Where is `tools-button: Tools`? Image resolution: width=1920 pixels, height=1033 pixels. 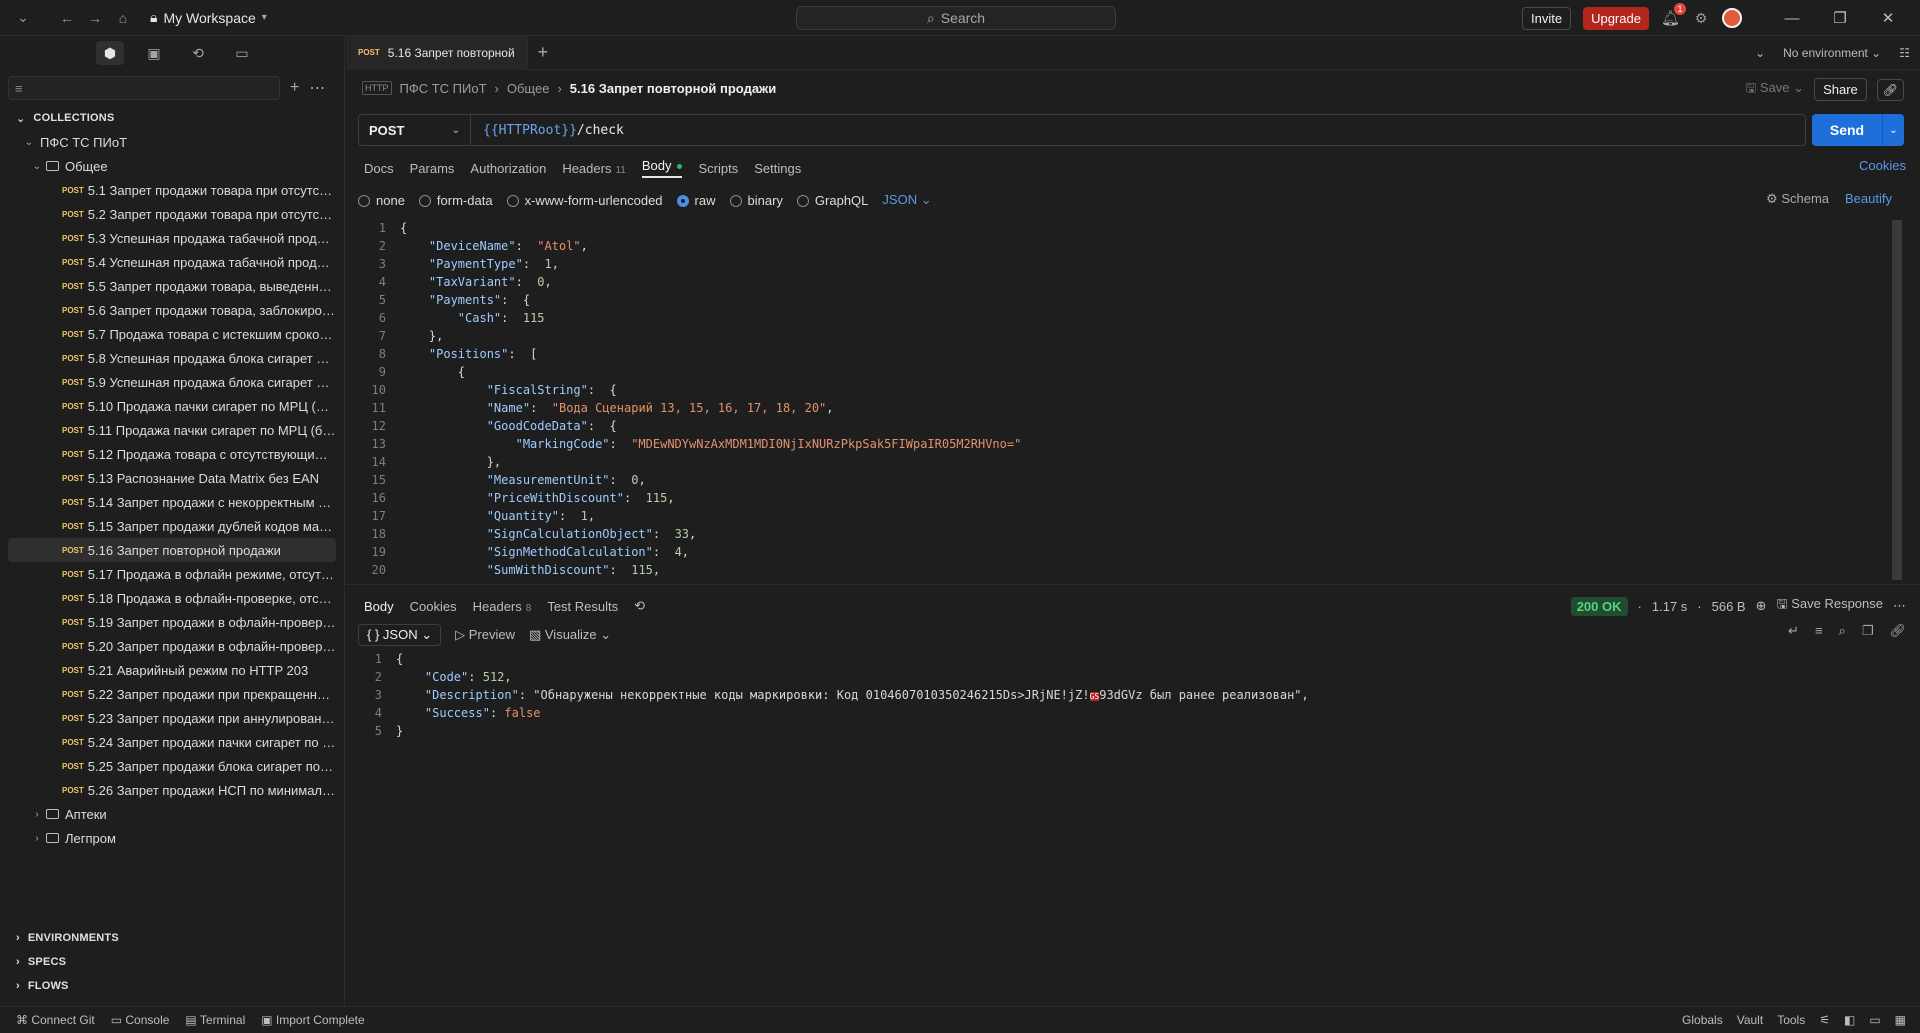
tools-button: Tools is located at coordinates (1791, 1020).